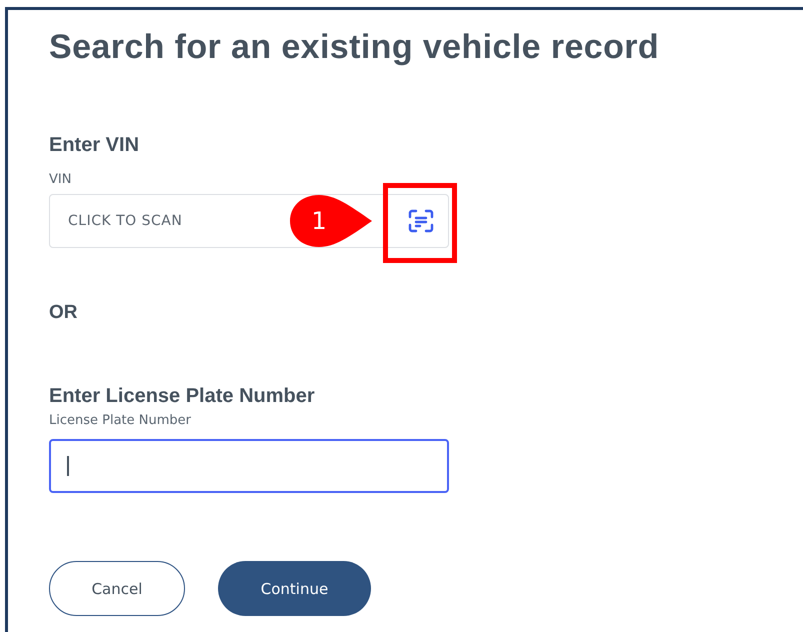  Describe the element at coordinates (120, 420) in the screenshot. I see `field-label: License Plate Number` at that location.